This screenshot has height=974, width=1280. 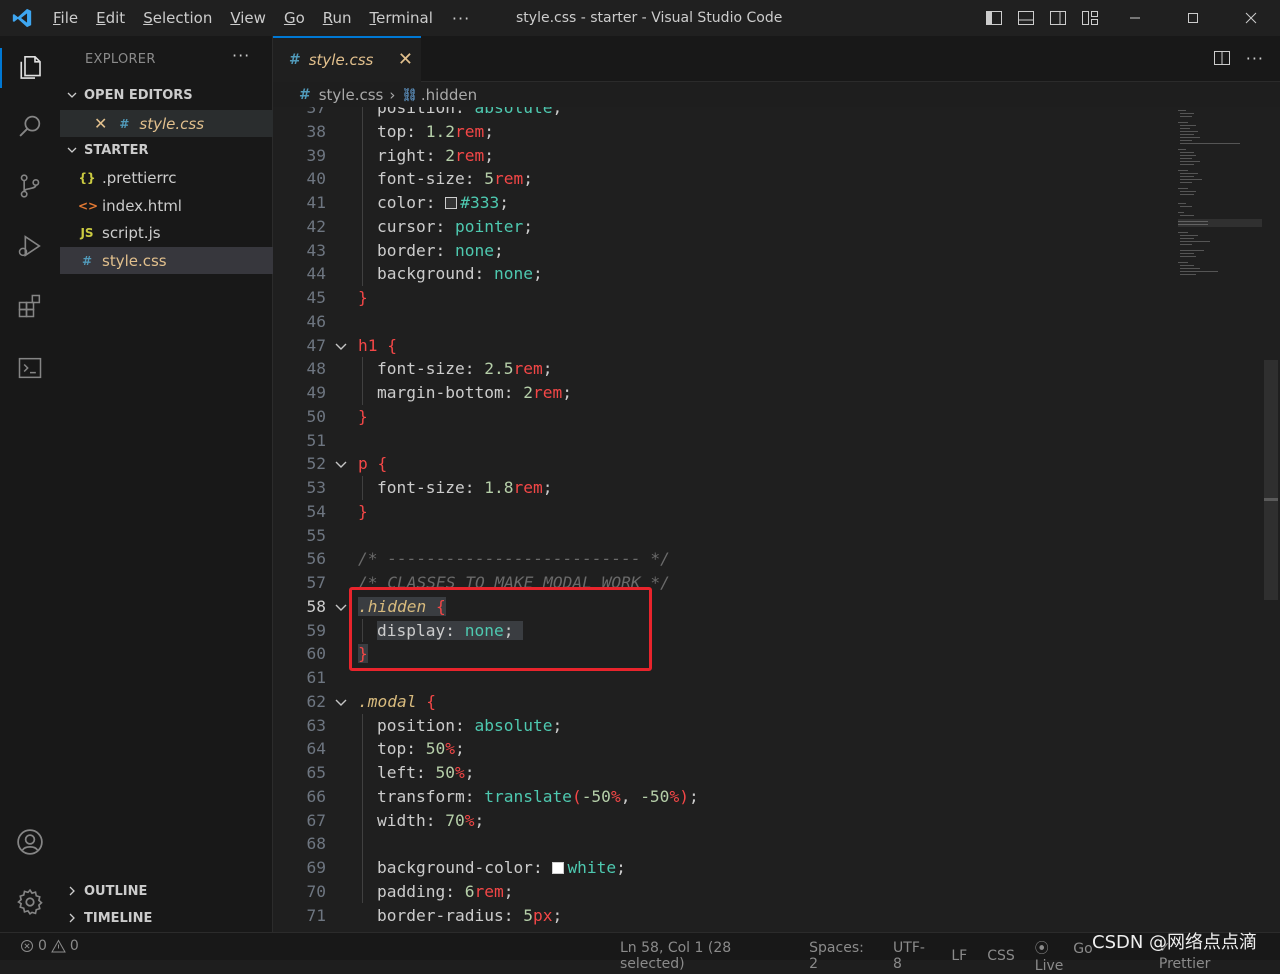 I want to click on encoding: UTF-8, so click(x=912, y=956).